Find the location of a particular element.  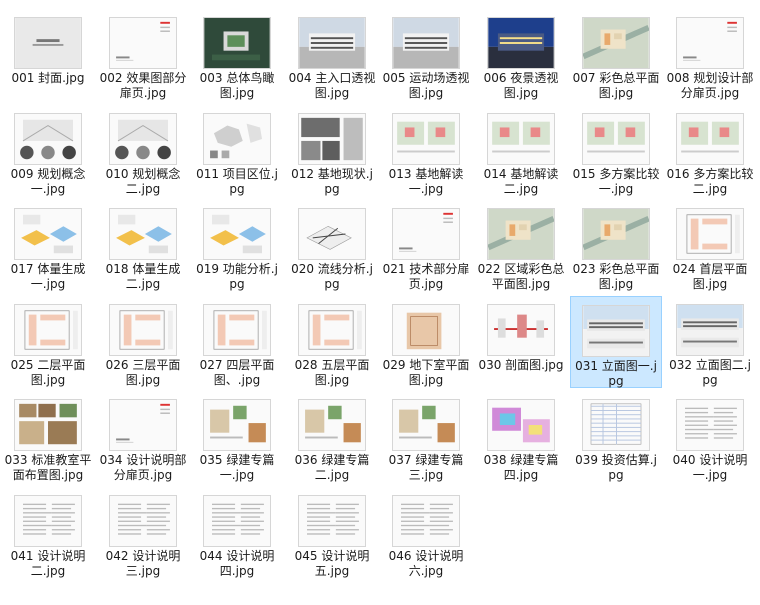

file-name: 036 绿建专篇二.jpg is located at coordinates (332, 468).